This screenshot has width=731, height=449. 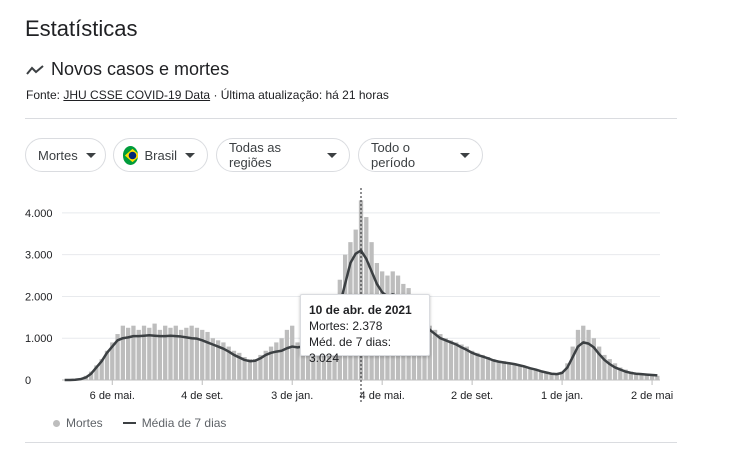 I want to click on tooltip-deaths: Mortes: 2.378, so click(x=346, y=326).